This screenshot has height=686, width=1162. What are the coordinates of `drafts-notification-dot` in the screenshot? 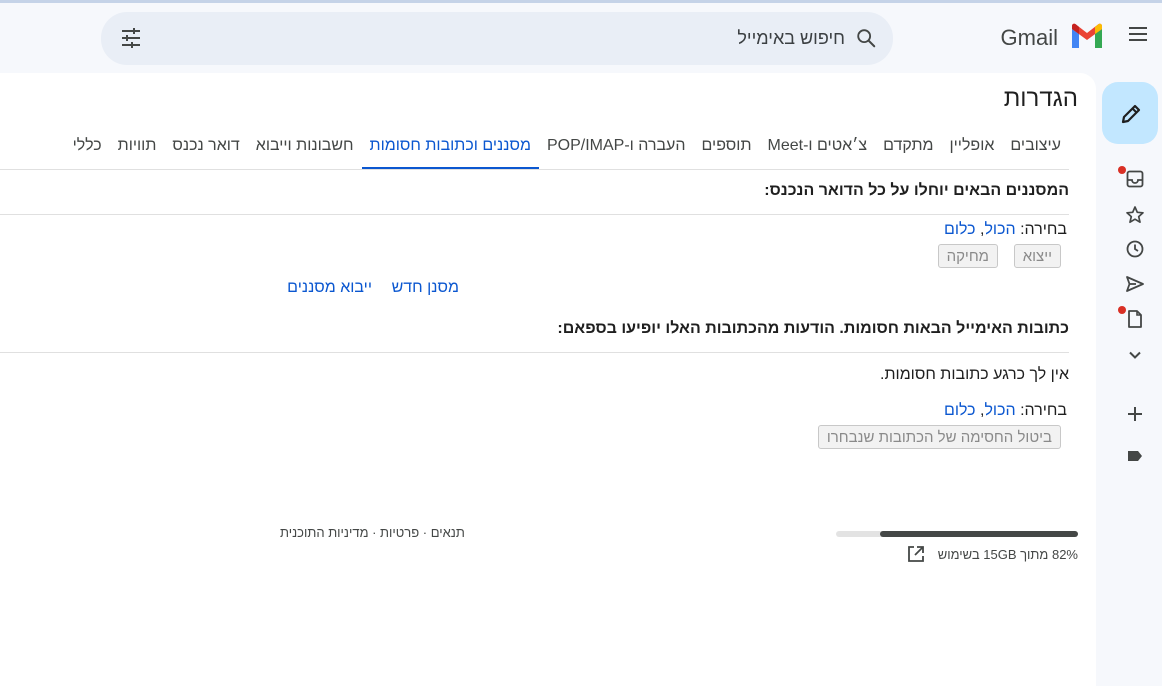 It's located at (1122, 310).